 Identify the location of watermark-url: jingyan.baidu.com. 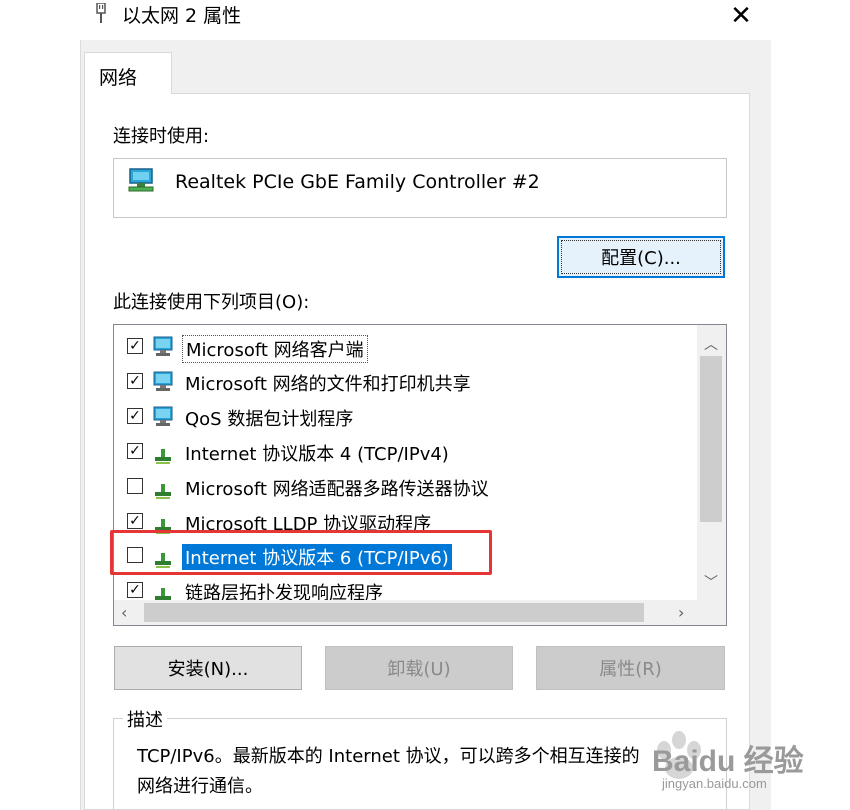
(714, 783).